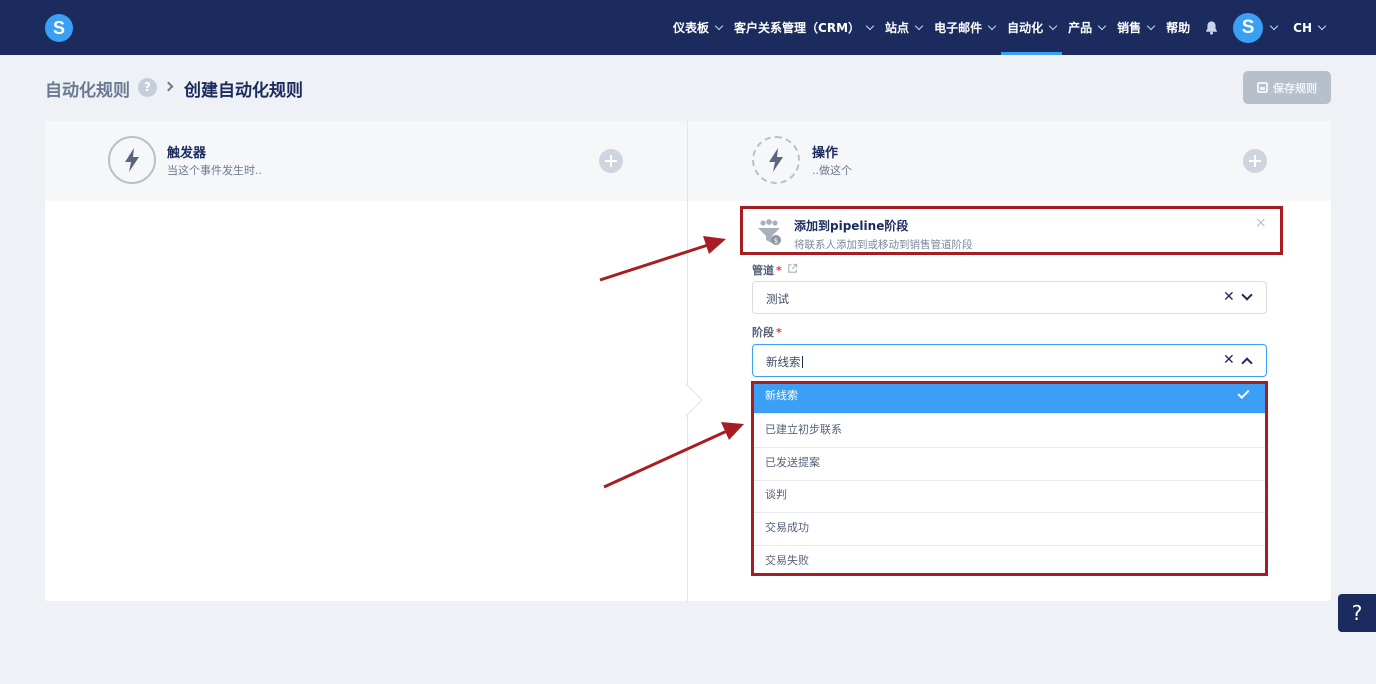 This screenshot has width=1376, height=684. I want to click on nav-label: 电子邮件, so click(958, 28).